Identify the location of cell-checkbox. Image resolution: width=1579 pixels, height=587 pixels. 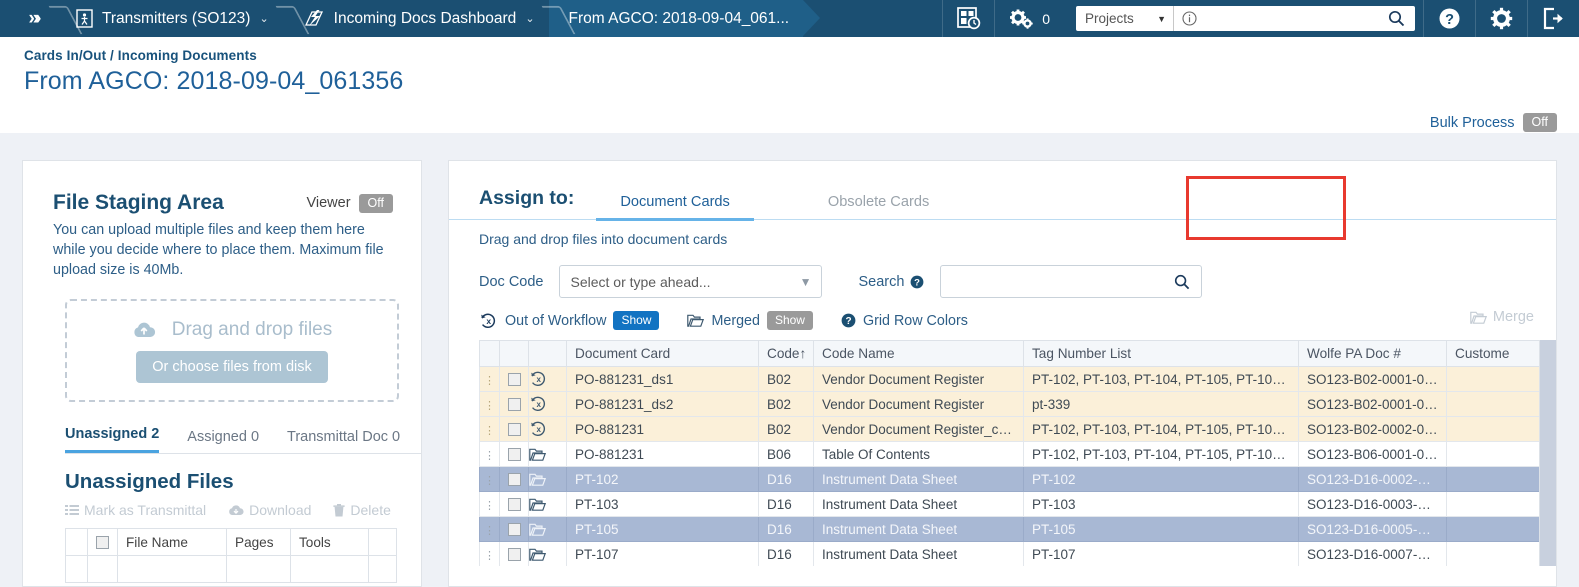
(102, 569).